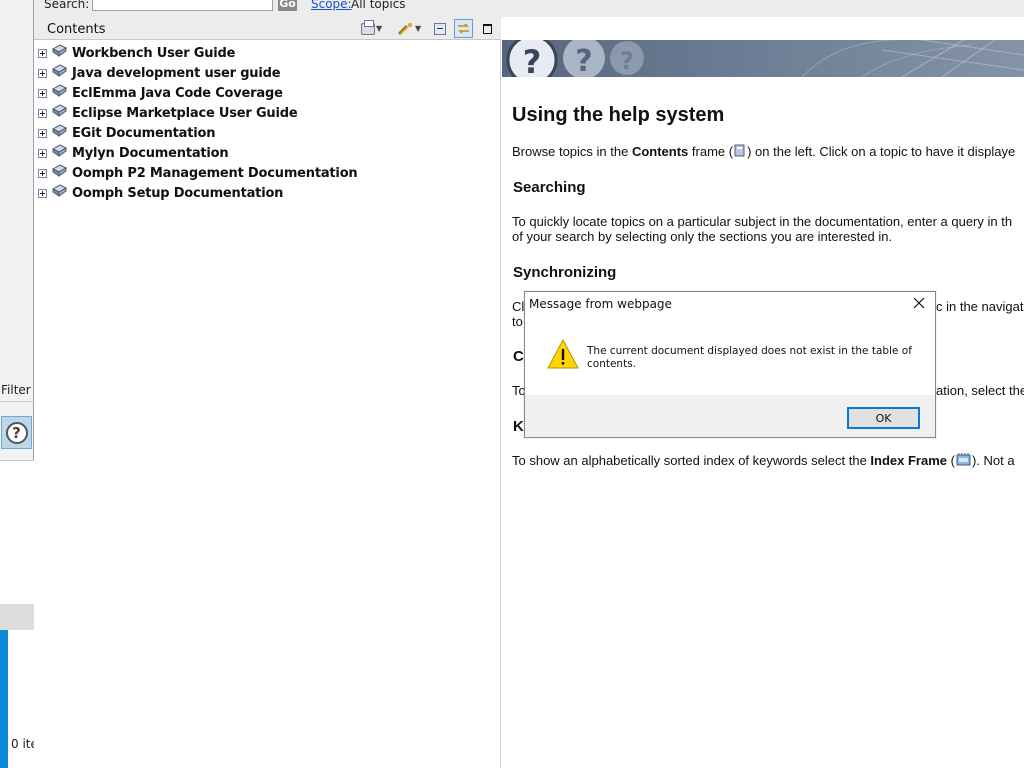 Image resolution: width=1024 pixels, height=768 pixels. I want to click on link-with-contents-button, so click(463, 28).